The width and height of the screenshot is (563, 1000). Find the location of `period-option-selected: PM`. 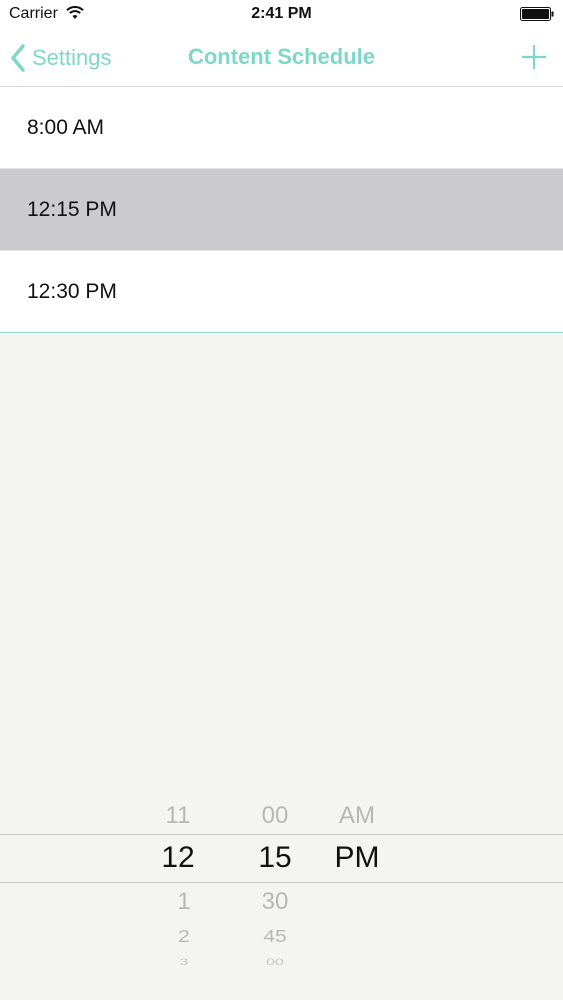

period-option-selected: PM is located at coordinates (357, 857).